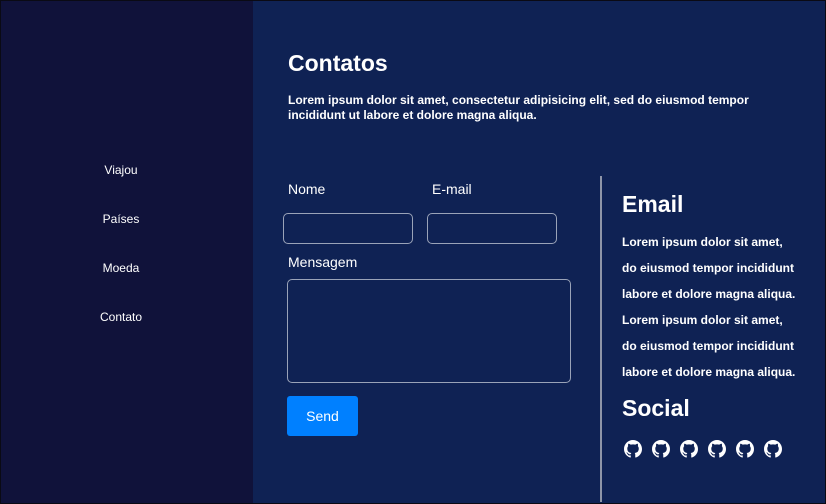 The width and height of the screenshot is (826, 504). Describe the element at coordinates (429, 331) in the screenshot. I see `message-textarea` at that location.